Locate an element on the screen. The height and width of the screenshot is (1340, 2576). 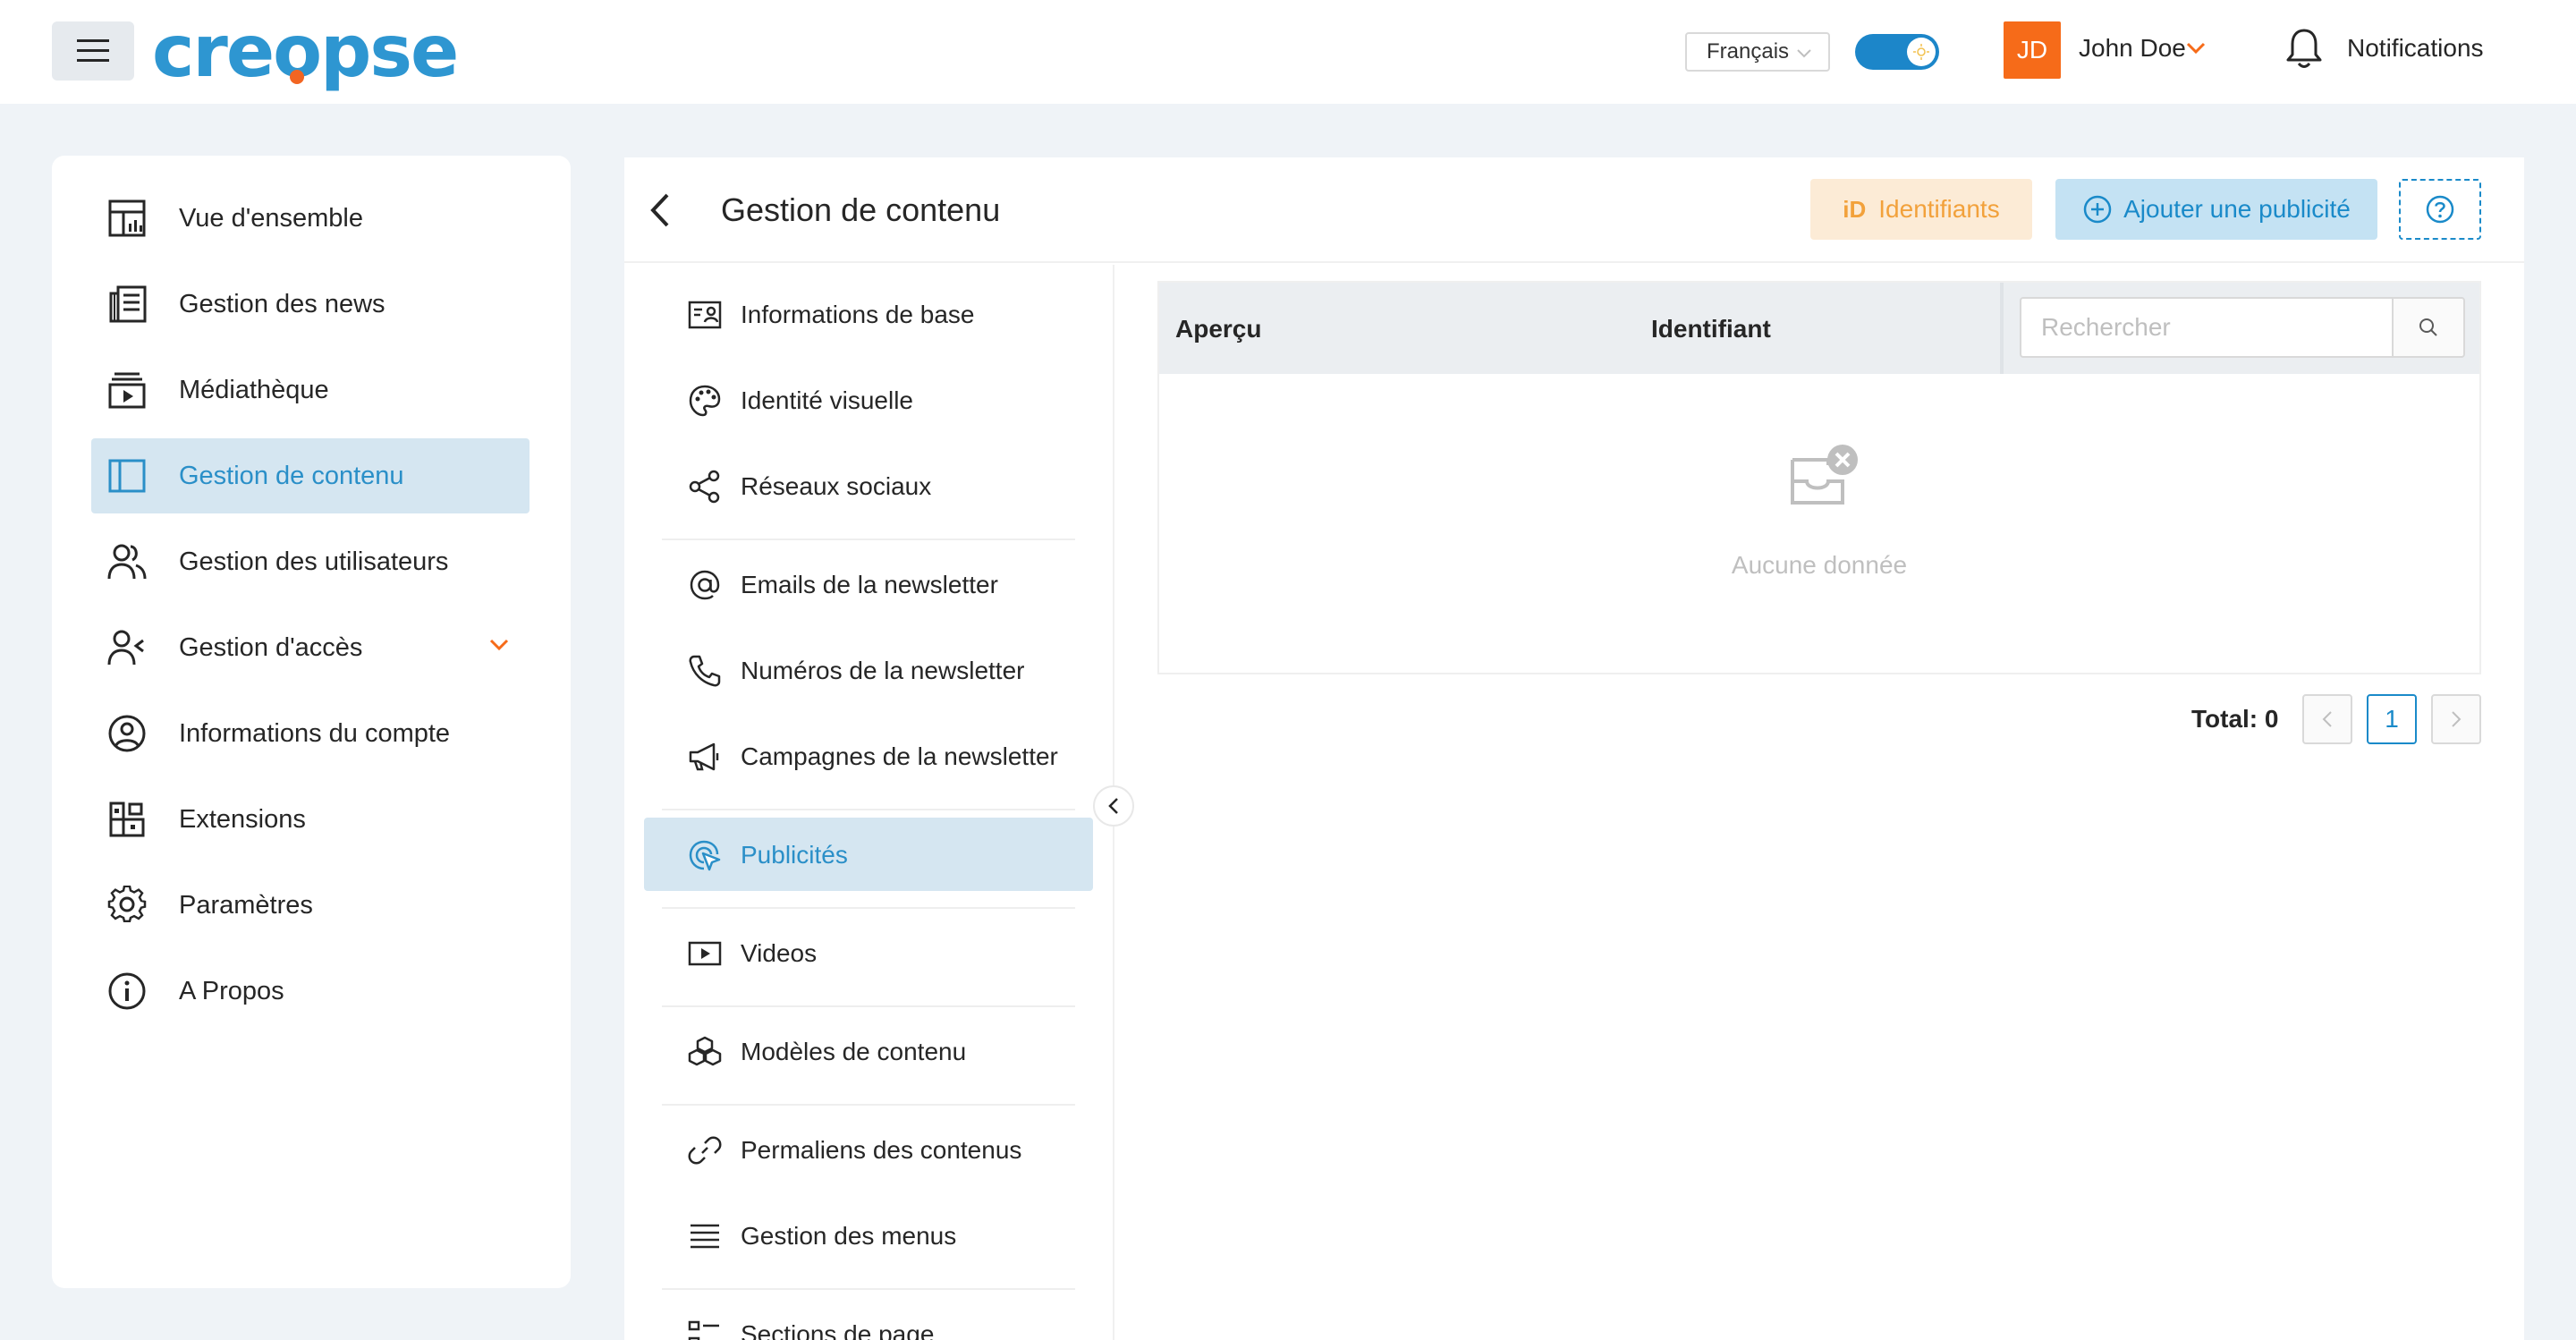
palette-icon is located at coordinates (705, 401).